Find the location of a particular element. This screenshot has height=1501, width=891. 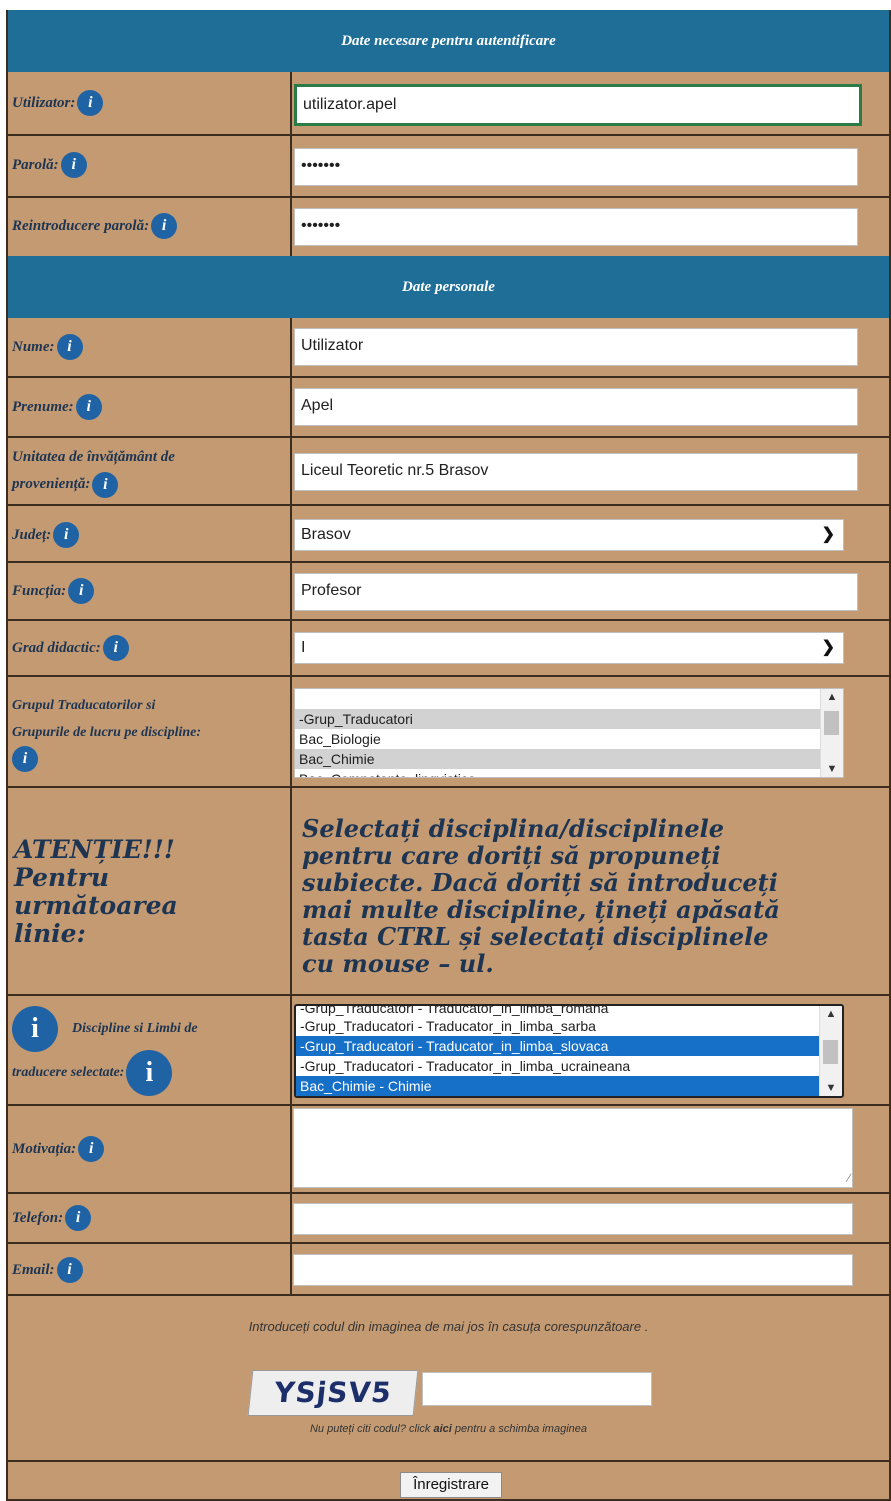

warning-left: ATENȚIE!!! Pentru următoarea linie: is located at coordinates (149, 892).